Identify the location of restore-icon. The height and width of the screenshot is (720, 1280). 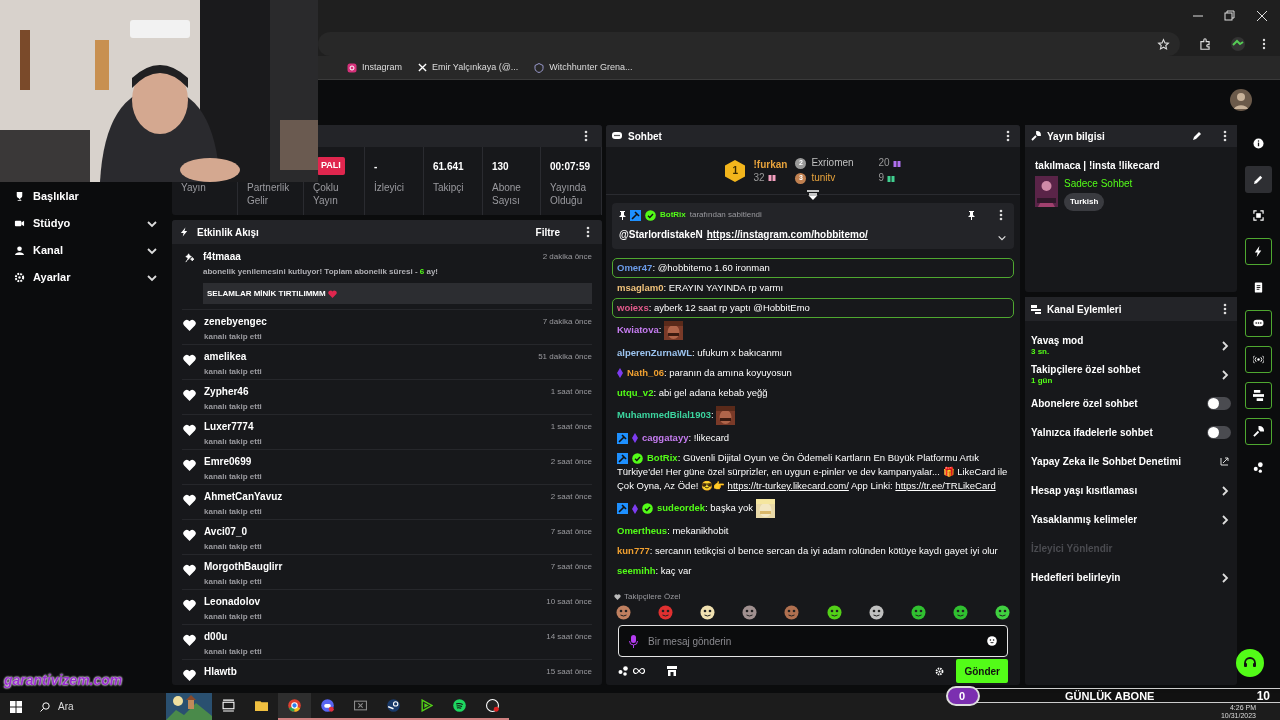
(1230, 16).